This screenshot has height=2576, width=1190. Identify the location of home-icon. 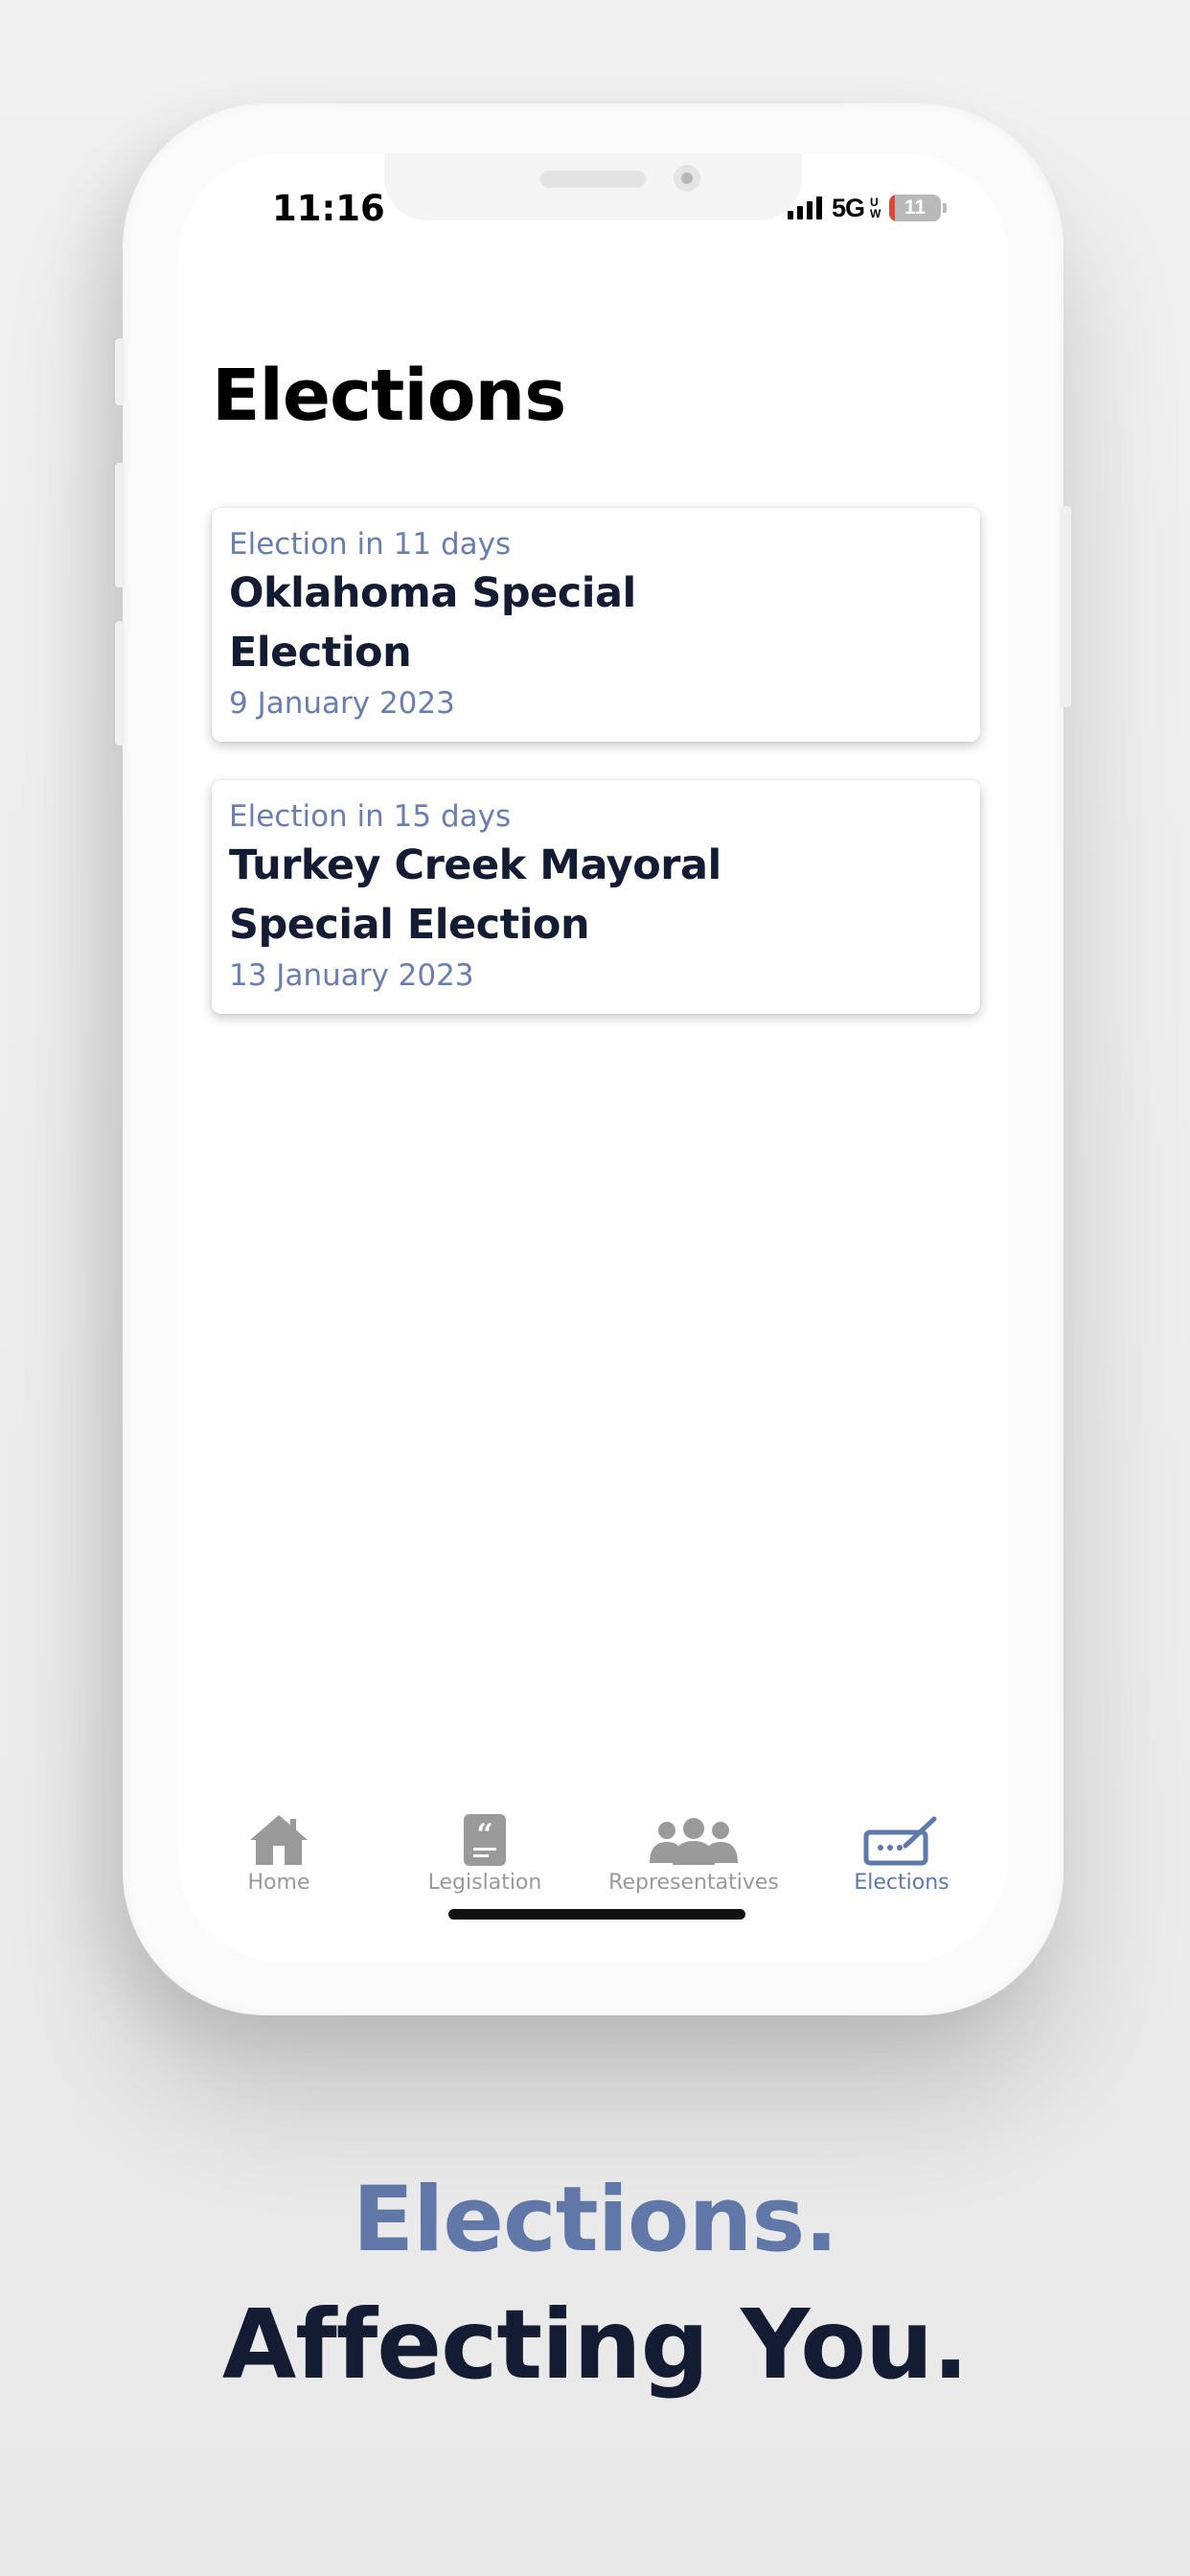
(279, 1840).